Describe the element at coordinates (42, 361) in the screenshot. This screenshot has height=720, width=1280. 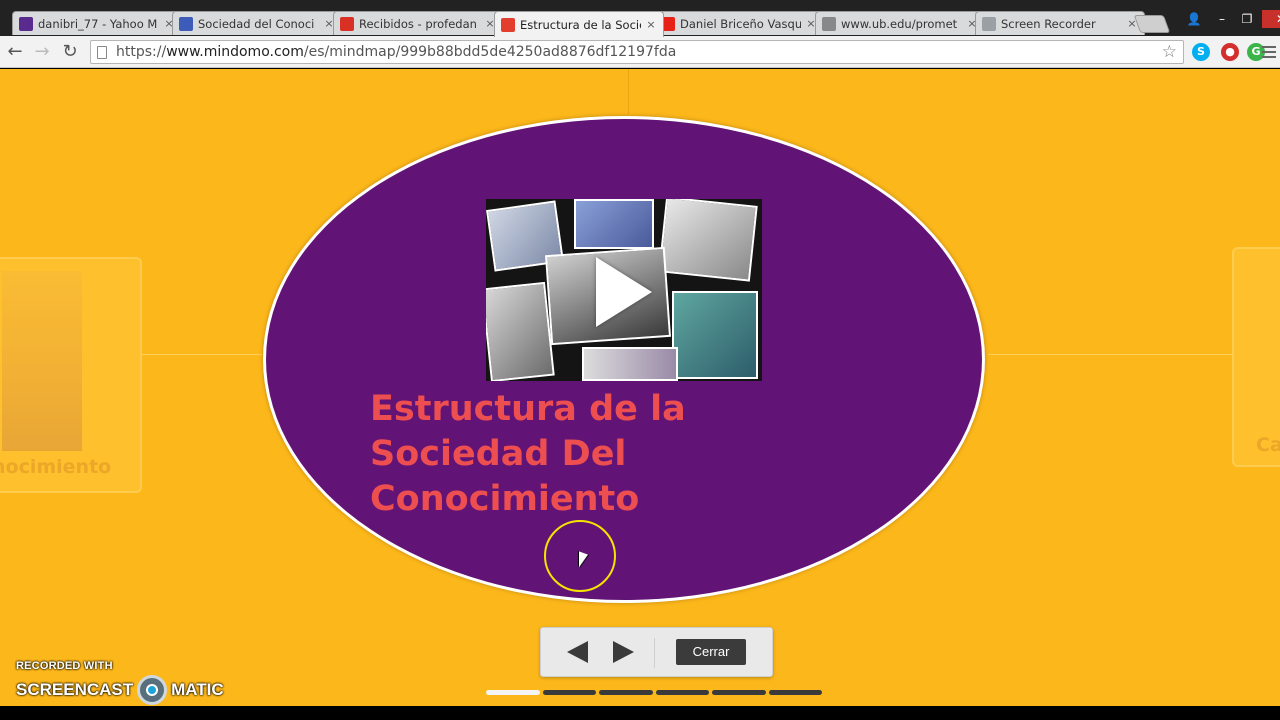
I see `topic-image` at that location.